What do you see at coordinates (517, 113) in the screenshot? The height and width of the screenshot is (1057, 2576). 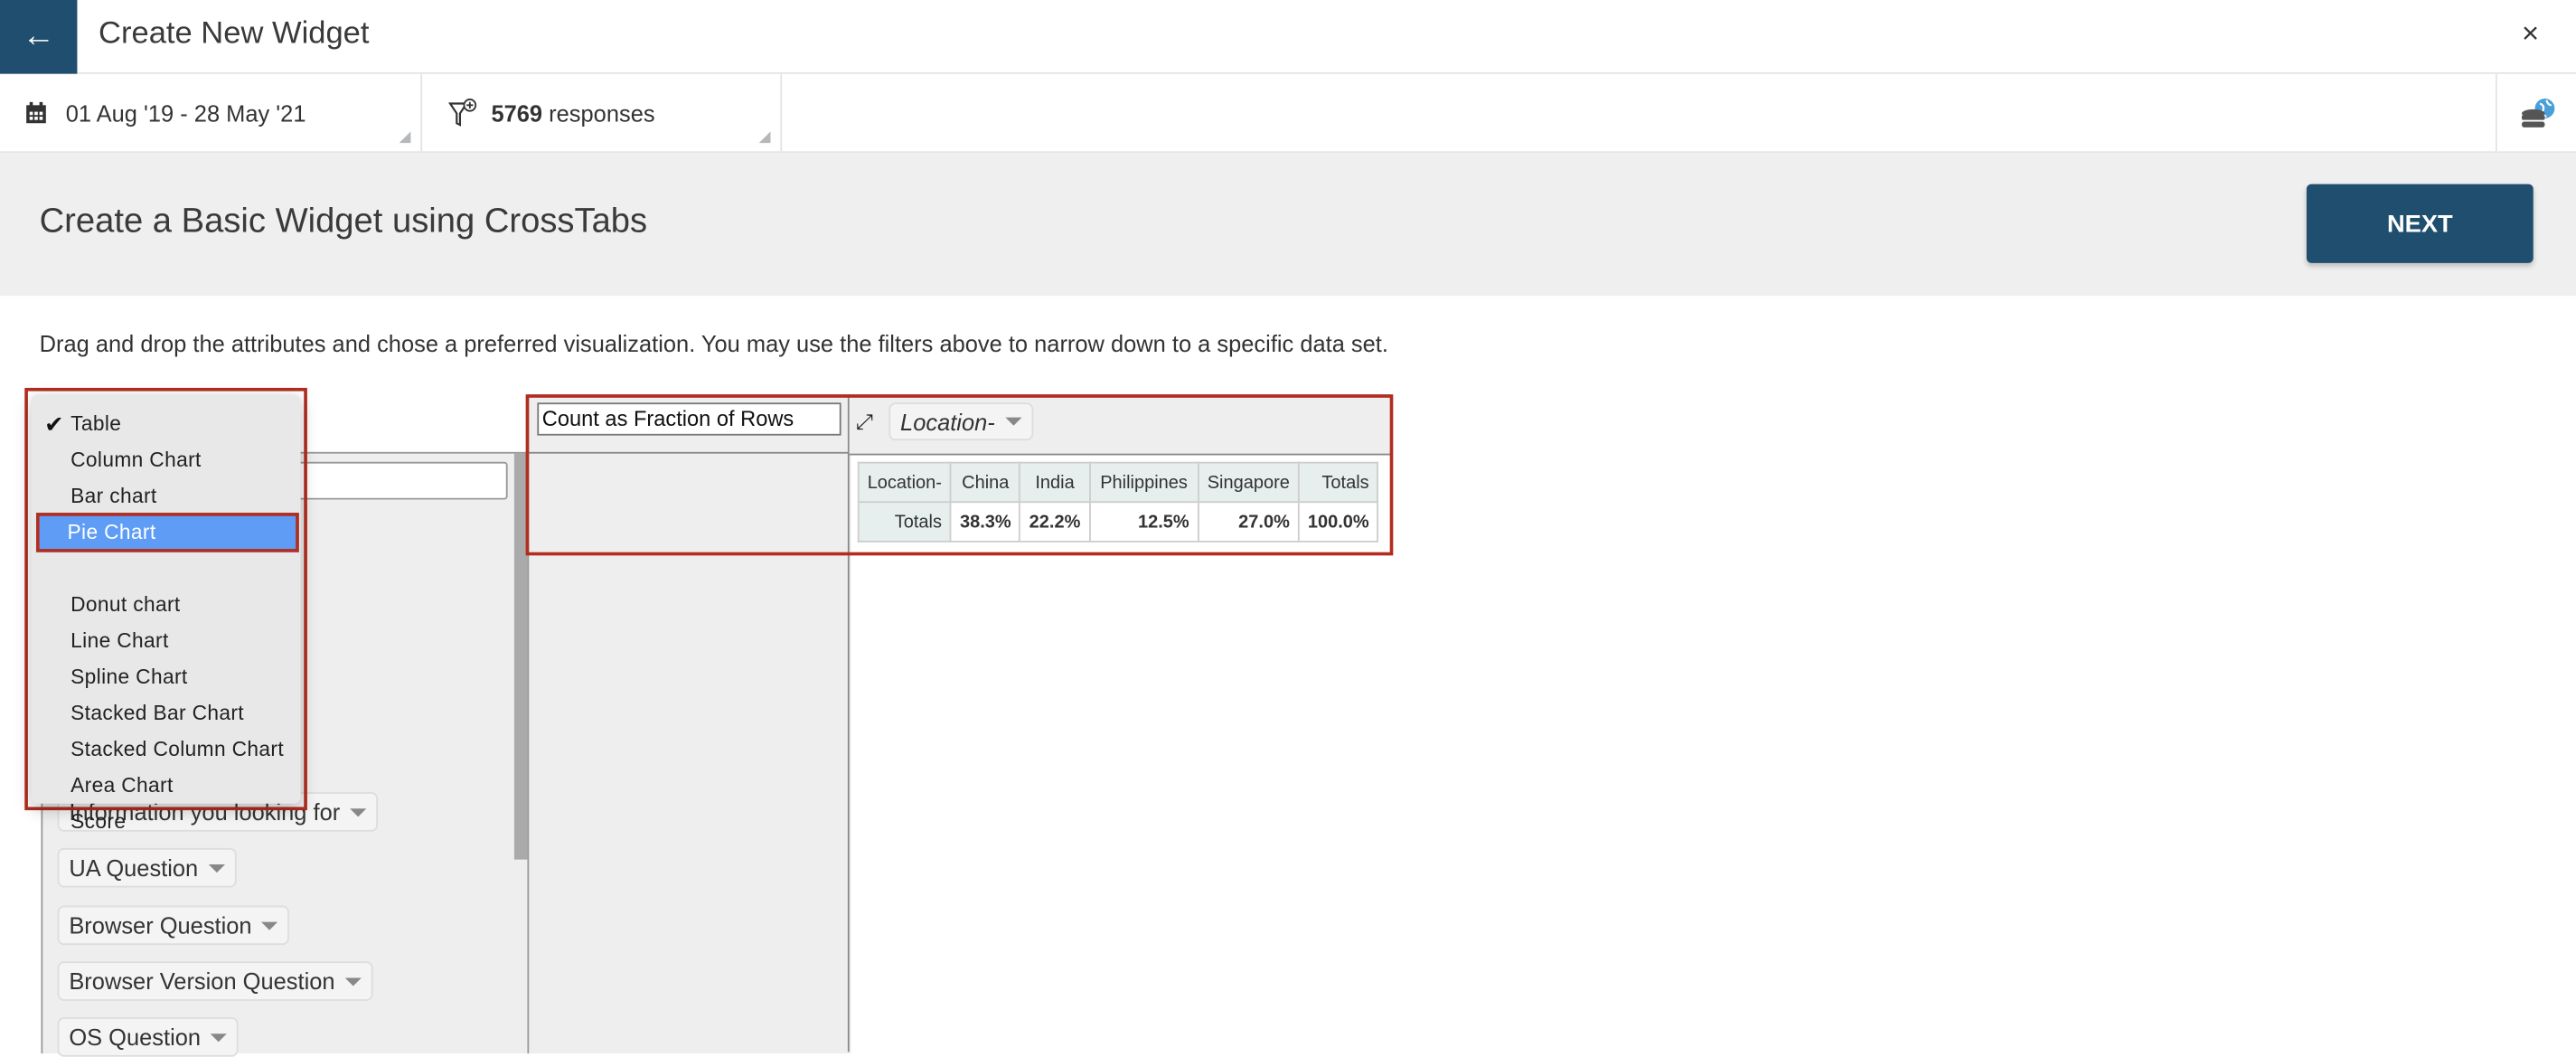 I see `responses-count: 5769` at bounding box center [517, 113].